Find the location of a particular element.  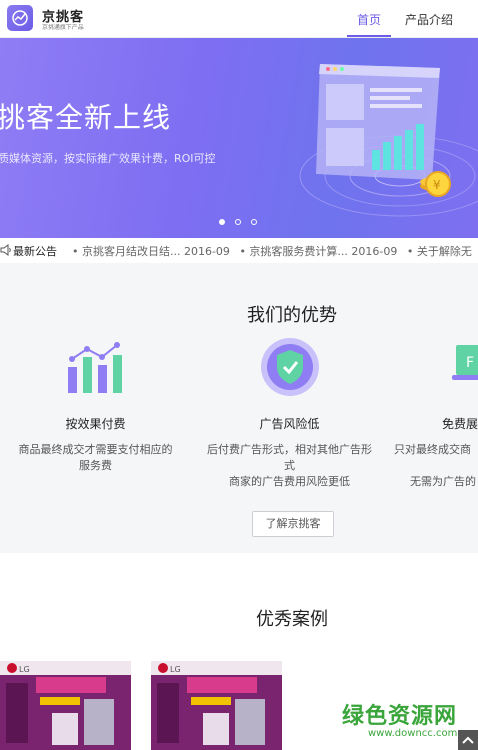

dashboard-illustration: ¥ is located at coordinates (388, 140).